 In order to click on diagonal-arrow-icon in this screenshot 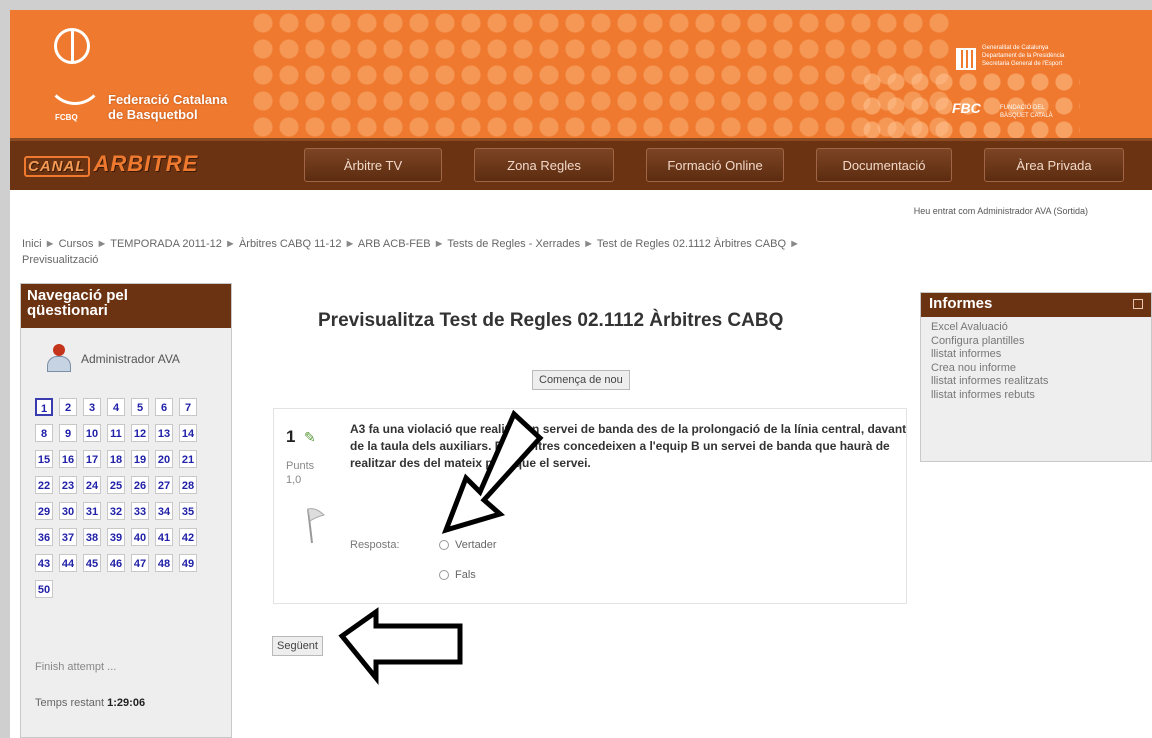, I will do `click(492, 471)`.